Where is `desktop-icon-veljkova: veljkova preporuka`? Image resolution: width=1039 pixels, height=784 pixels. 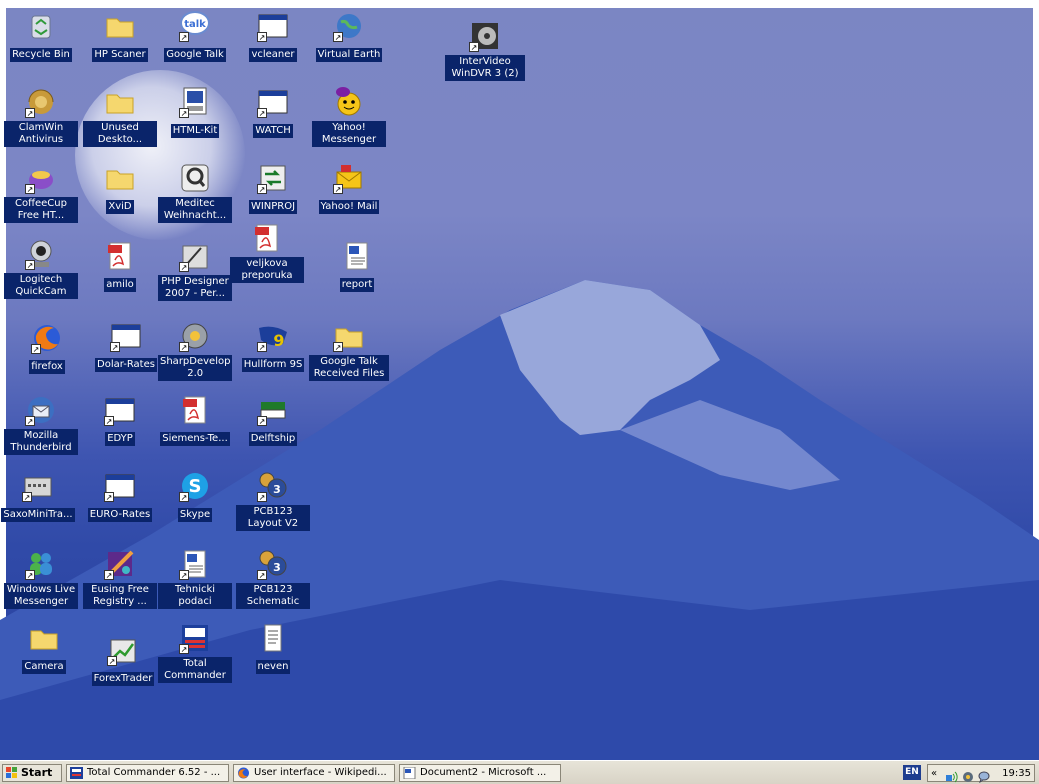
desktop-icon-veljkova: veljkova preporuka is located at coordinates (267, 252).